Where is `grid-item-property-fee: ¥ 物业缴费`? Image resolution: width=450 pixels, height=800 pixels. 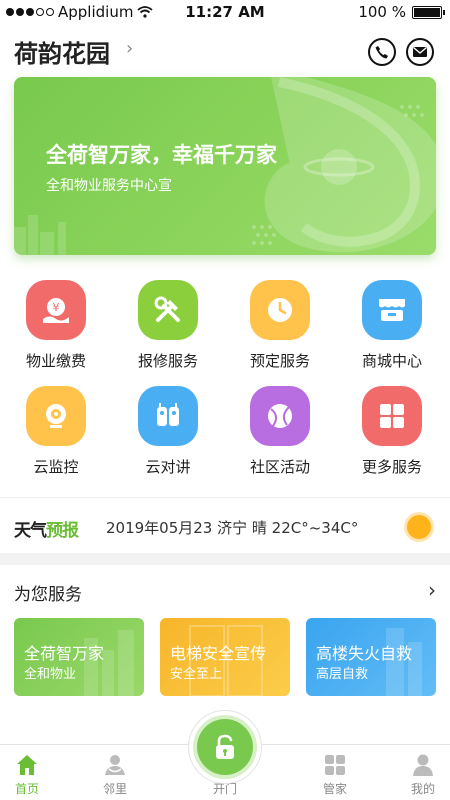 grid-item-property-fee: ¥ 物业缴费 is located at coordinates (56, 330).